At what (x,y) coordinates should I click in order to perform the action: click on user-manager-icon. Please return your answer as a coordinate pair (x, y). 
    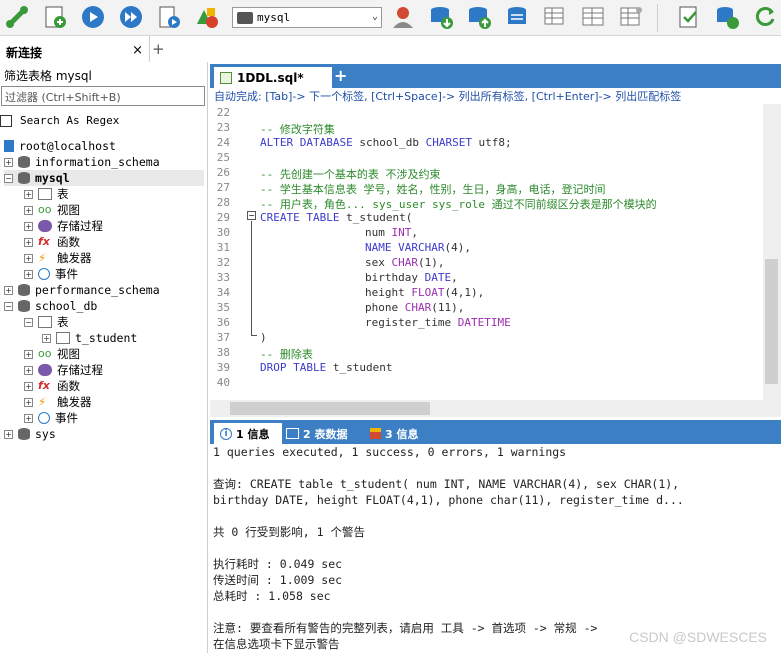
    Looking at the image, I should click on (403, 17).